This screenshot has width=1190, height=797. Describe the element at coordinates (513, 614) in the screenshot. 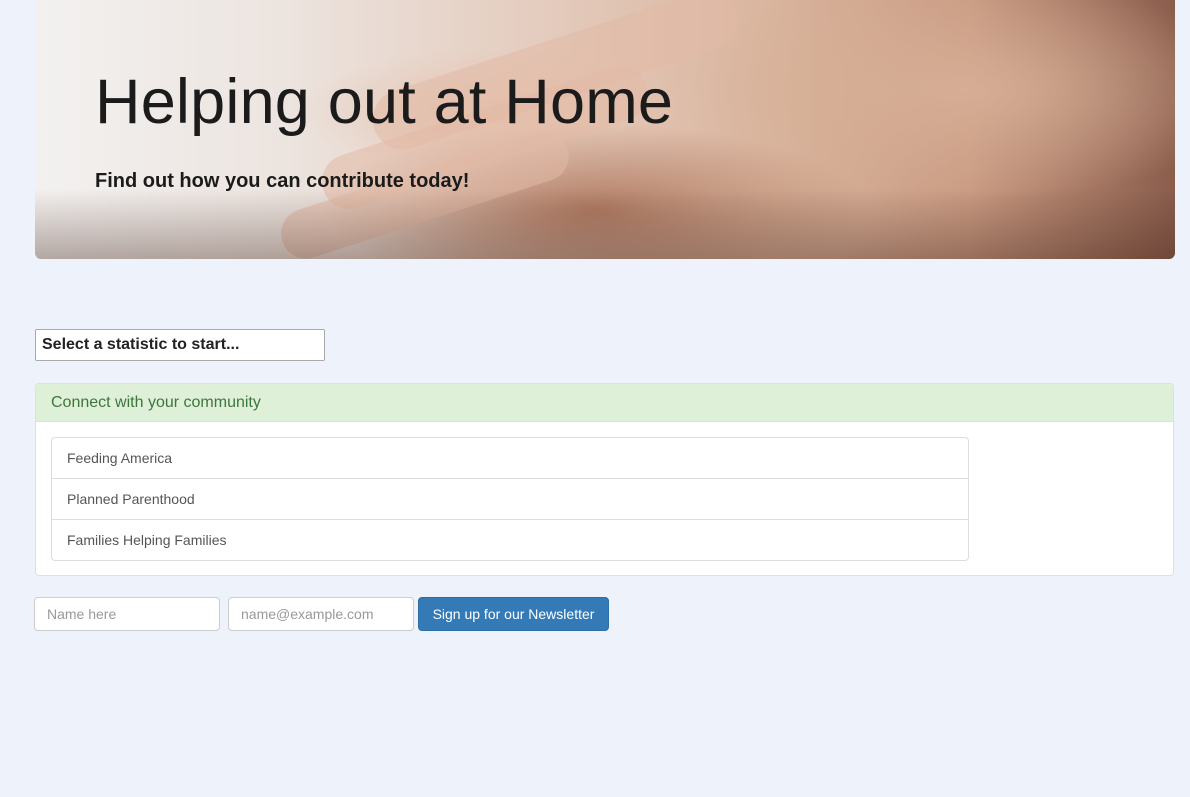

I see `newsletter-signup-button: Sign up for our Newsletter` at that location.